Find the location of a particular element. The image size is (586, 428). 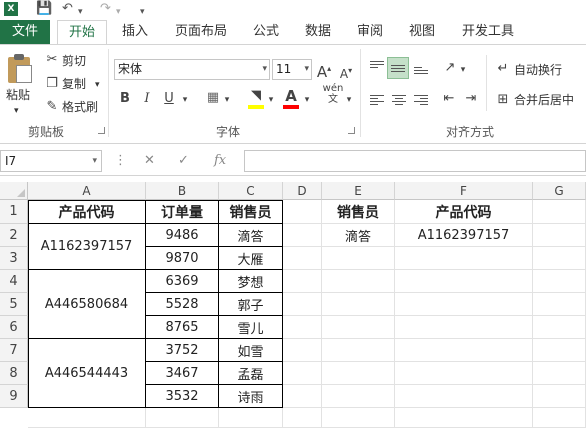

font-name-select: 宋体 ▾ is located at coordinates (192, 69).